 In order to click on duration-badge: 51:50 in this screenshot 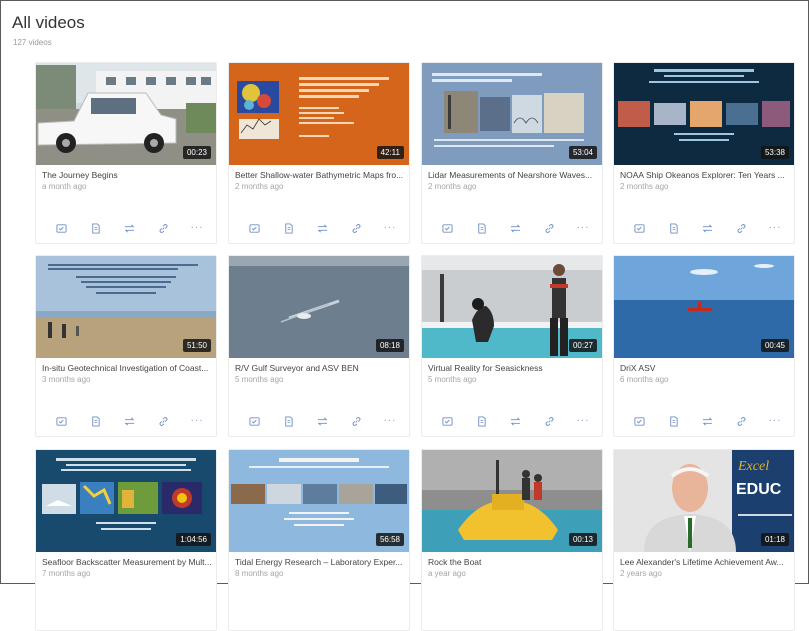, I will do `click(196, 345)`.